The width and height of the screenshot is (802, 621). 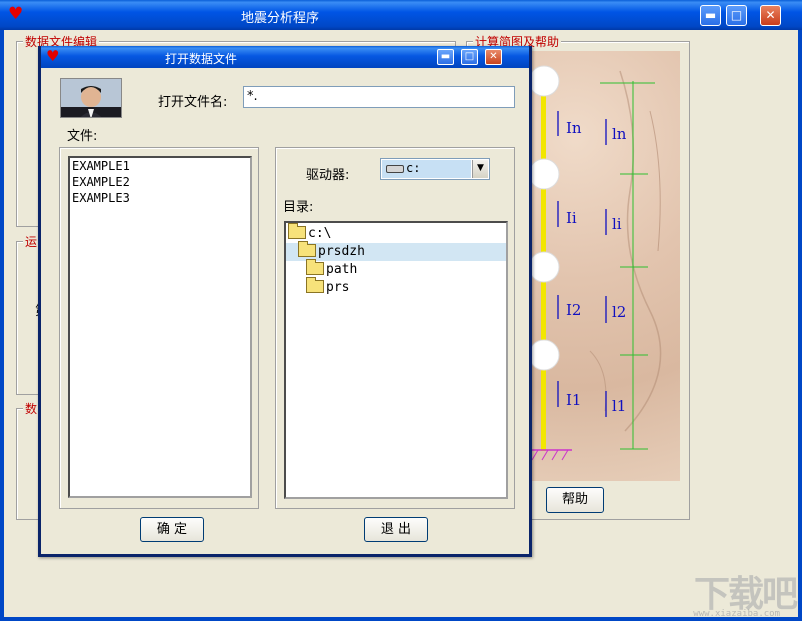 What do you see at coordinates (193, 102) in the screenshot?
I see `filename-label: 打开文件名:` at bounding box center [193, 102].